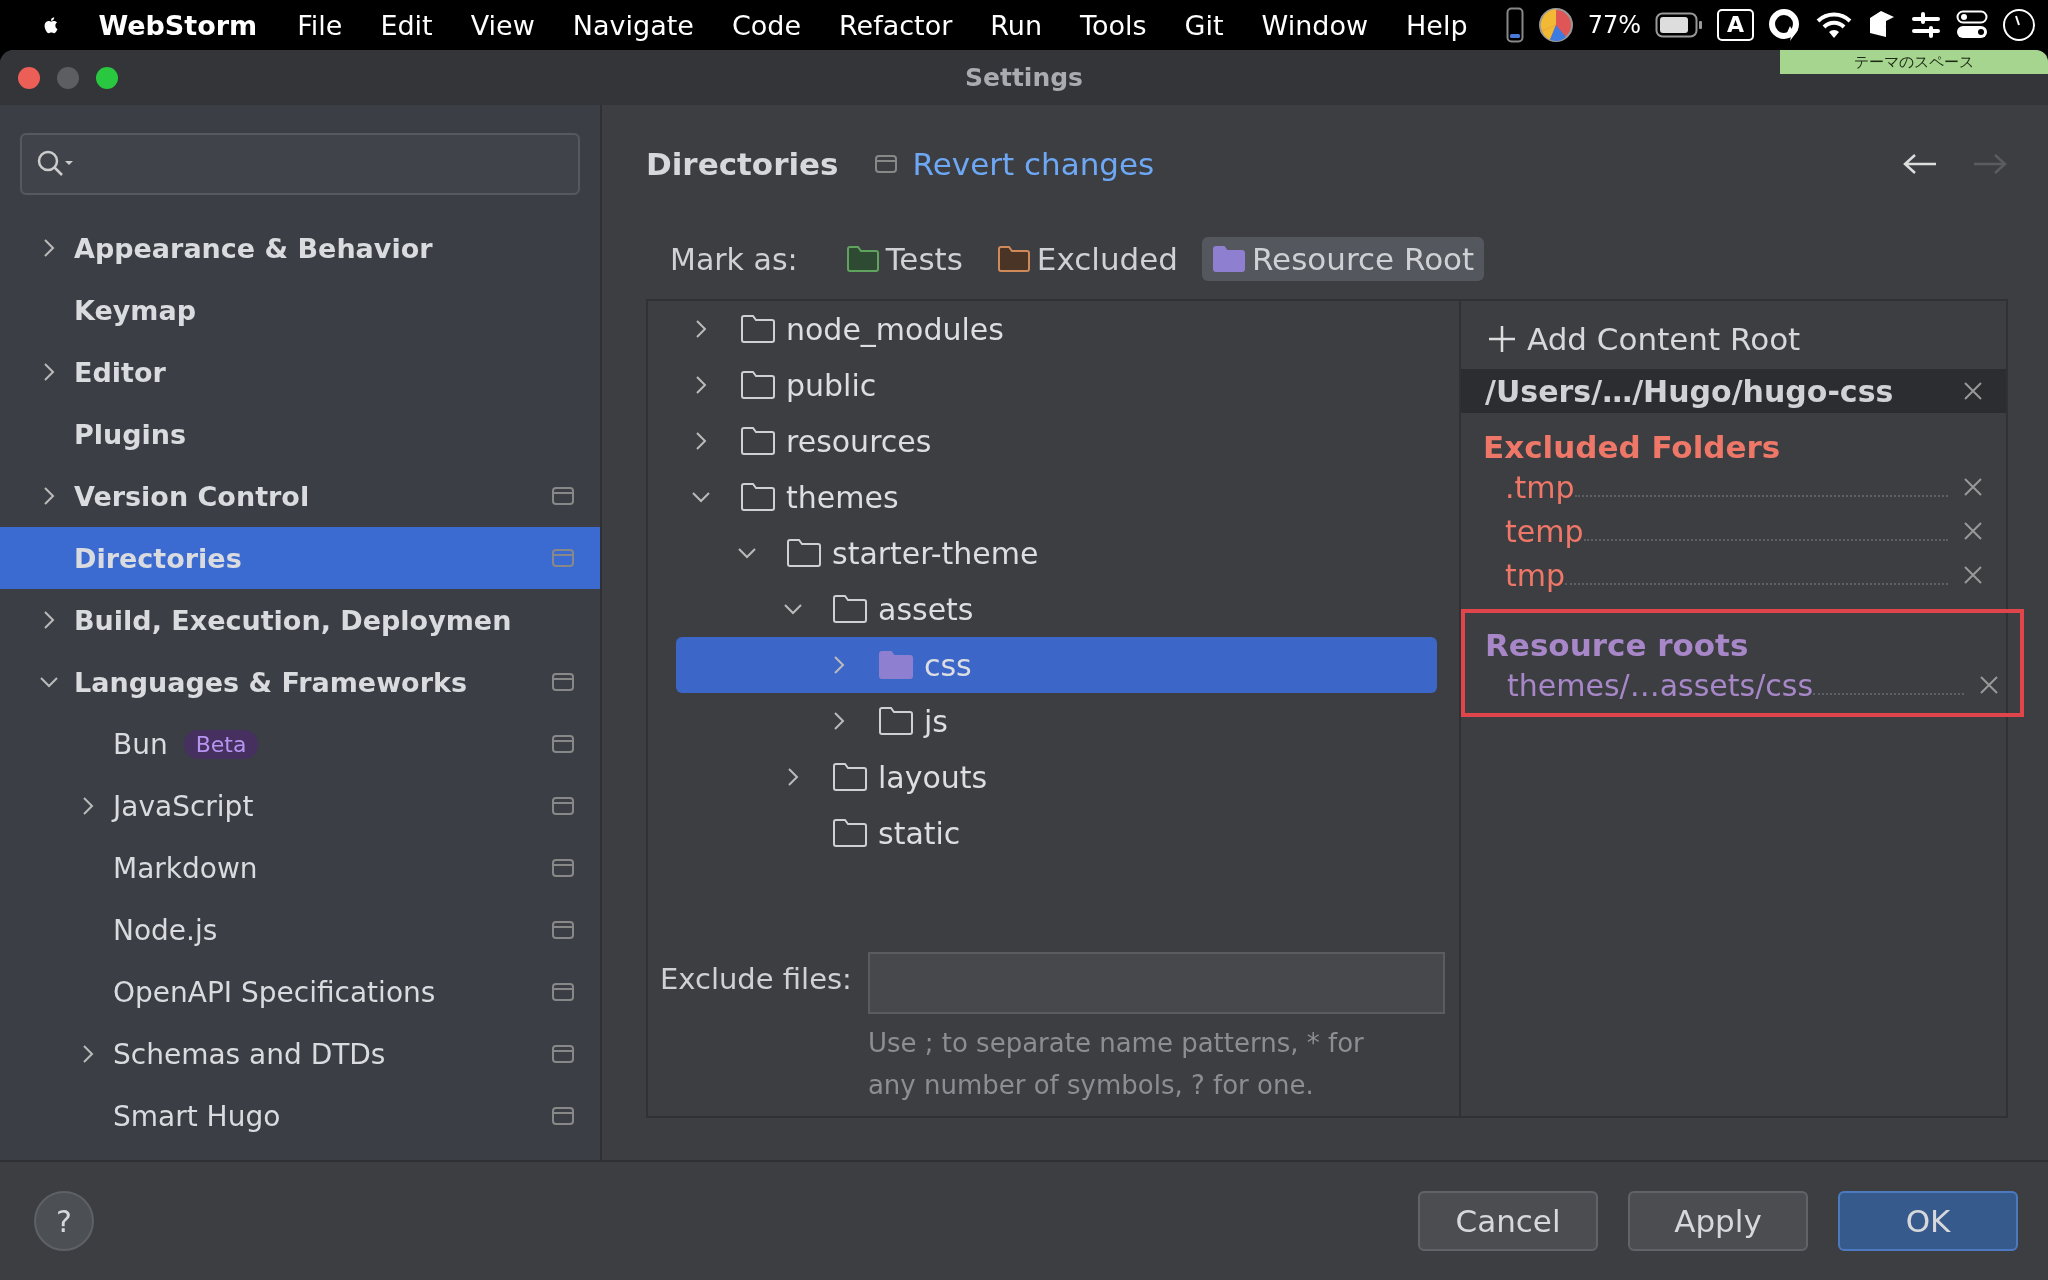 The width and height of the screenshot is (2048, 1280). What do you see at coordinates (1056, 497) in the screenshot?
I see `folder-tree-row: themes` at bounding box center [1056, 497].